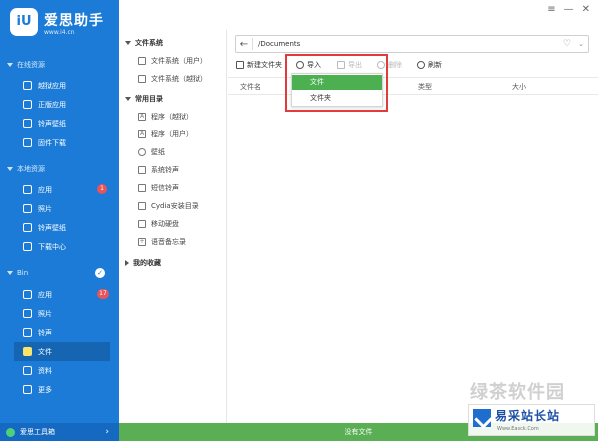  What do you see at coordinates (59, 142) in the screenshot?
I see `sidebar-item-firmware: 固件下载` at bounding box center [59, 142].